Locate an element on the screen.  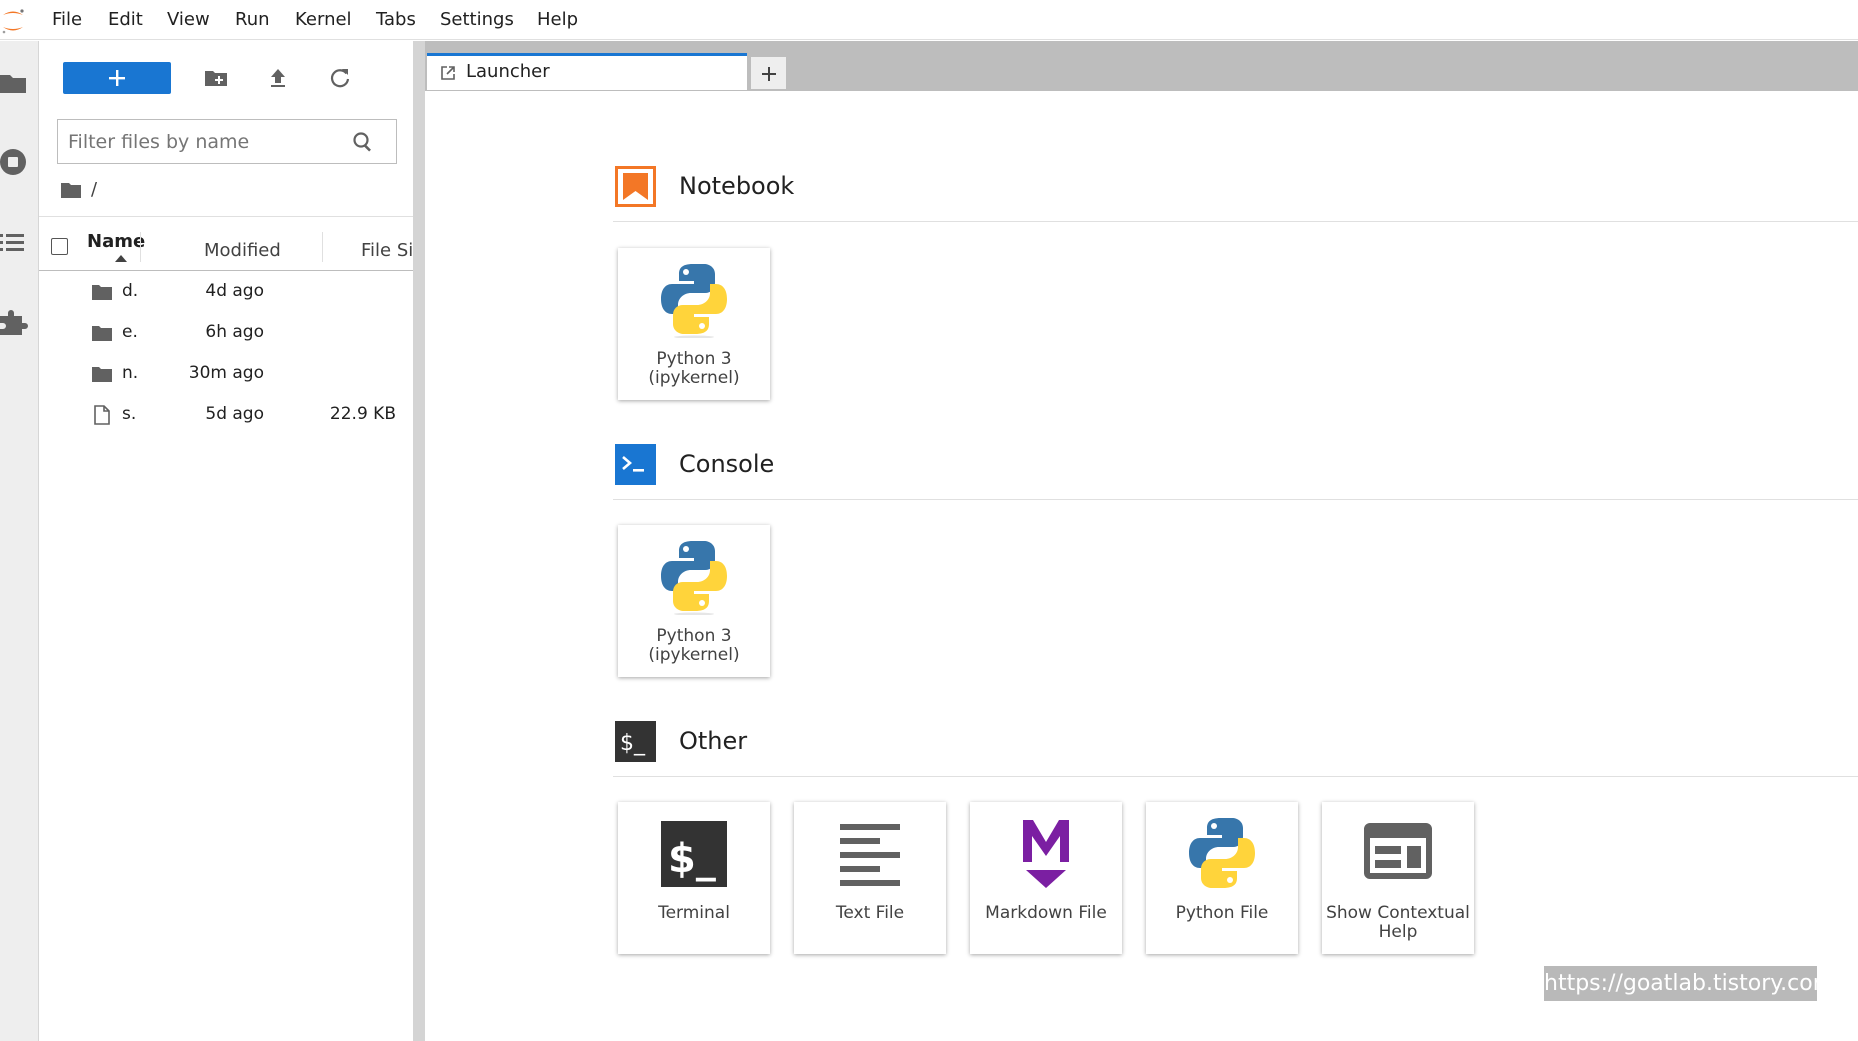
card-label: Show Contextual Help is located at coordinates (1398, 922).